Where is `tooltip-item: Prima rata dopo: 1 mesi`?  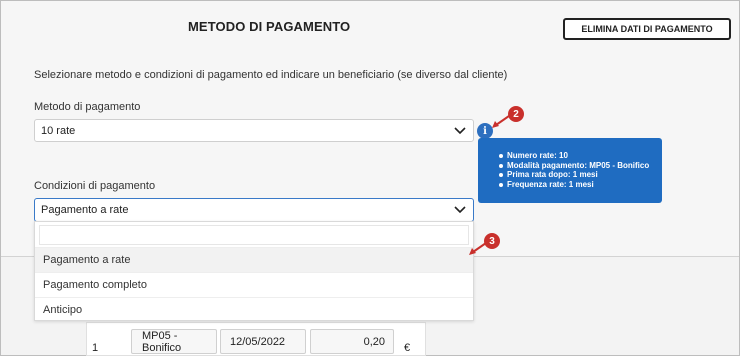 tooltip-item: Prima rata dopo: 1 mesi is located at coordinates (580, 175).